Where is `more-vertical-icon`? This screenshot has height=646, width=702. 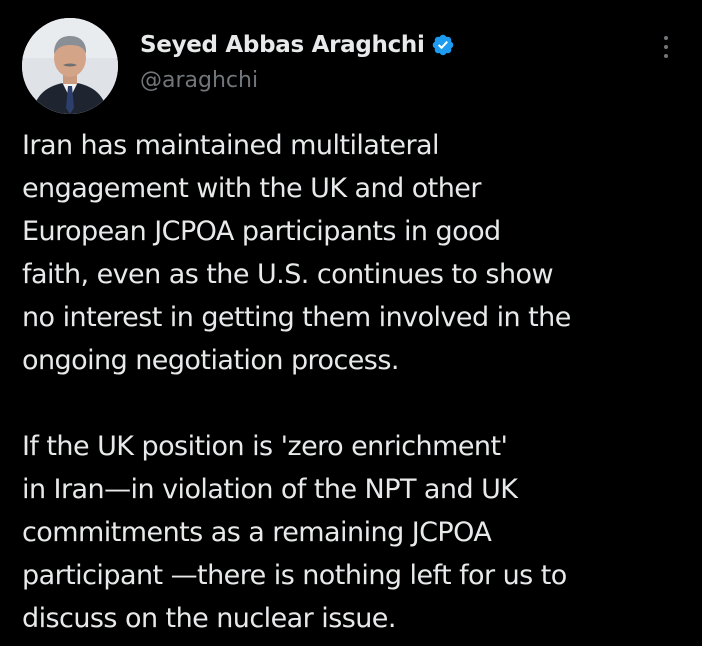
more-vertical-icon is located at coordinates (666, 38).